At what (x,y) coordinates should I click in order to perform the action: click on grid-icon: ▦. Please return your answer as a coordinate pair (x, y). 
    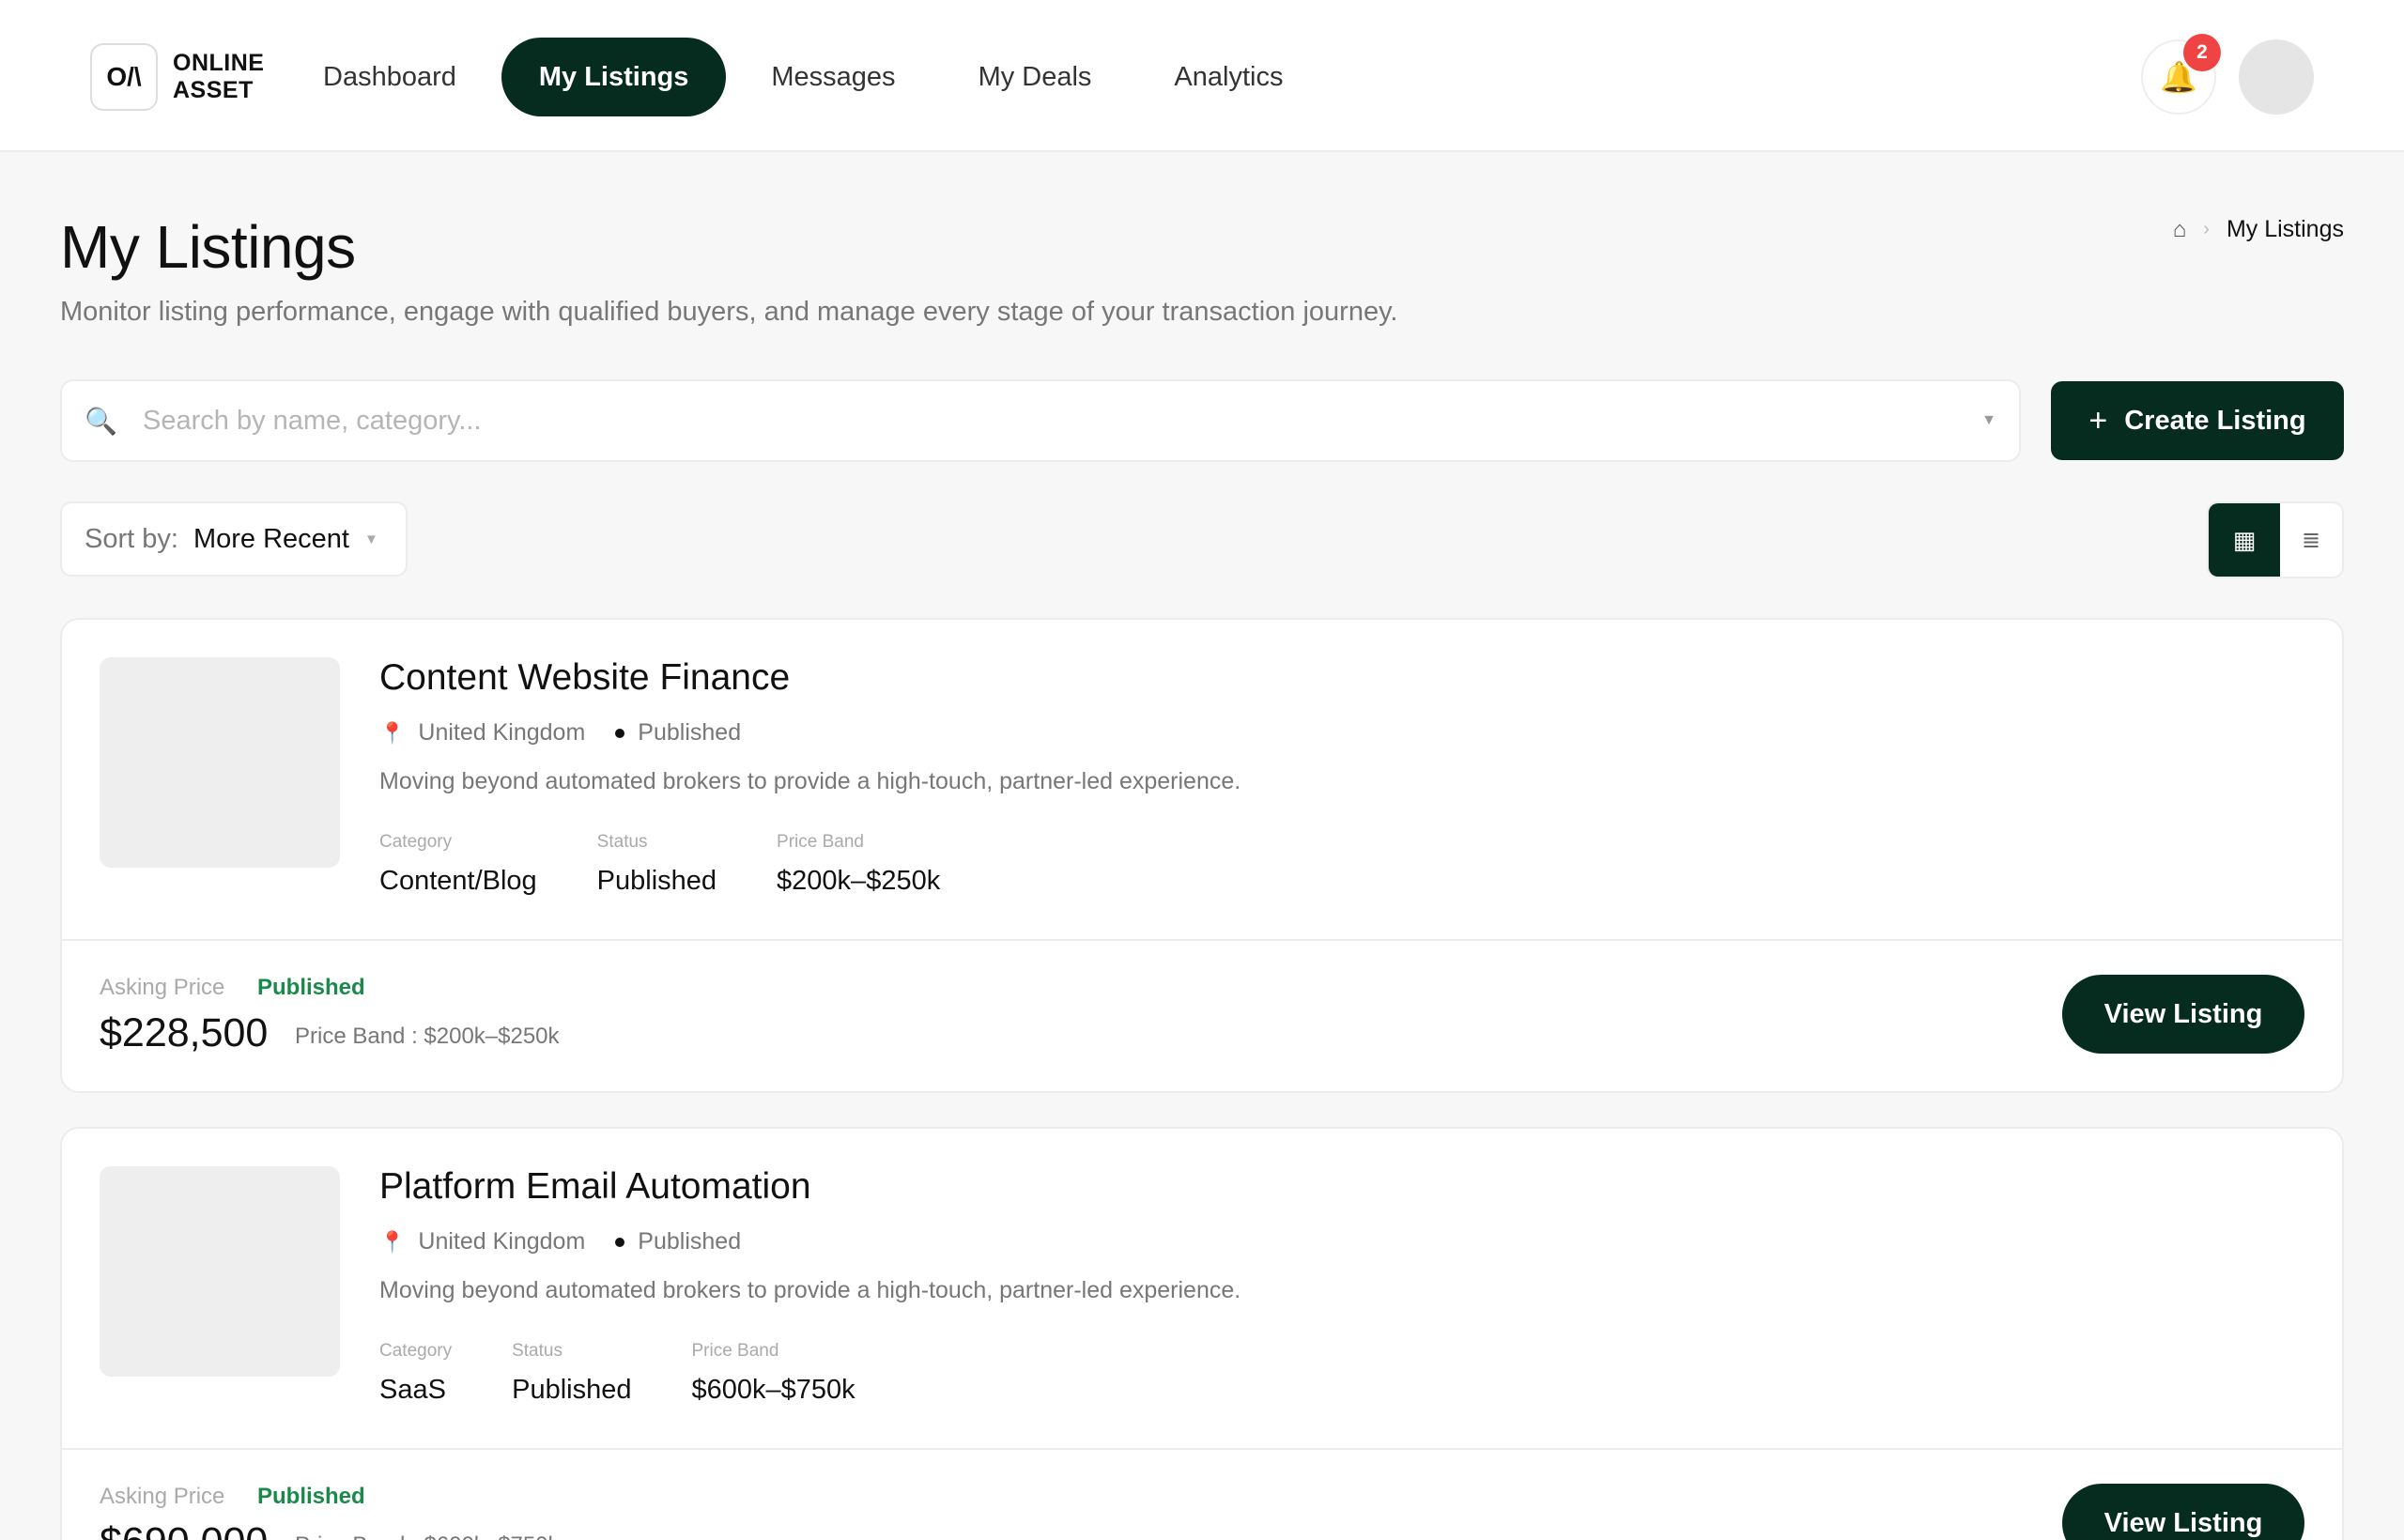
    Looking at the image, I should click on (2244, 539).